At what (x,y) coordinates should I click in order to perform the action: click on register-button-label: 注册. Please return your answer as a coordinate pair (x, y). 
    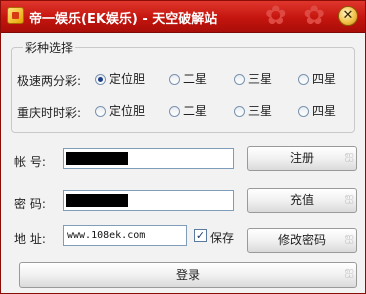
    Looking at the image, I should click on (301, 158).